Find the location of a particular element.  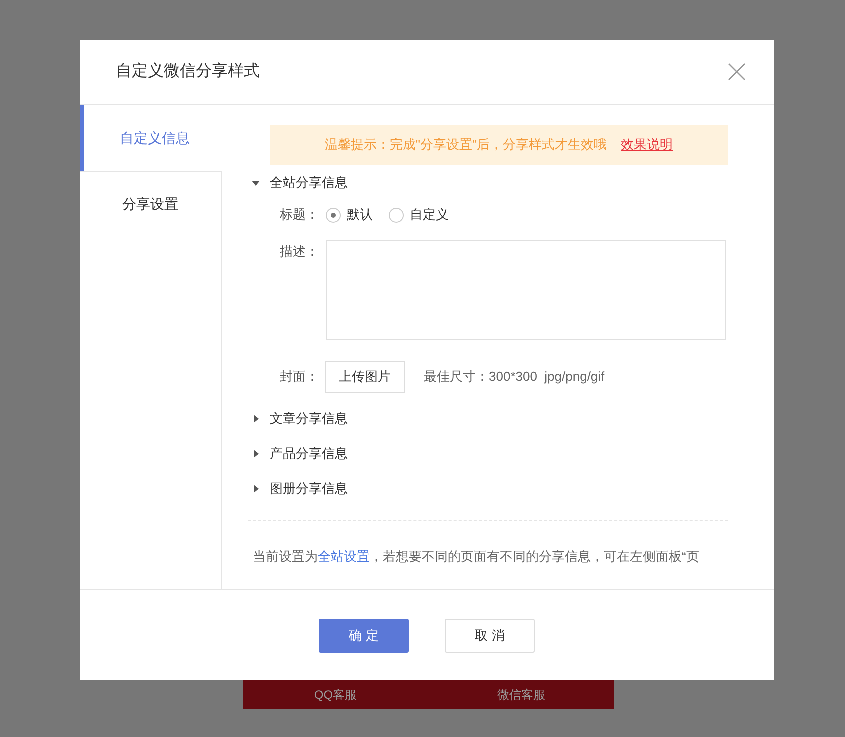

confirm-button: 确 定 is located at coordinates (364, 636).